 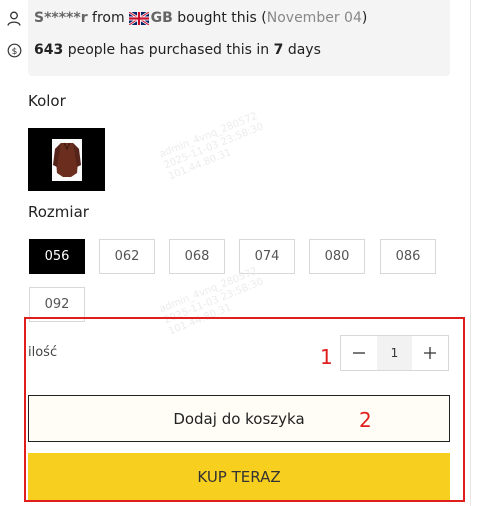 What do you see at coordinates (57, 256) in the screenshot?
I see `size-option-056: 056` at bounding box center [57, 256].